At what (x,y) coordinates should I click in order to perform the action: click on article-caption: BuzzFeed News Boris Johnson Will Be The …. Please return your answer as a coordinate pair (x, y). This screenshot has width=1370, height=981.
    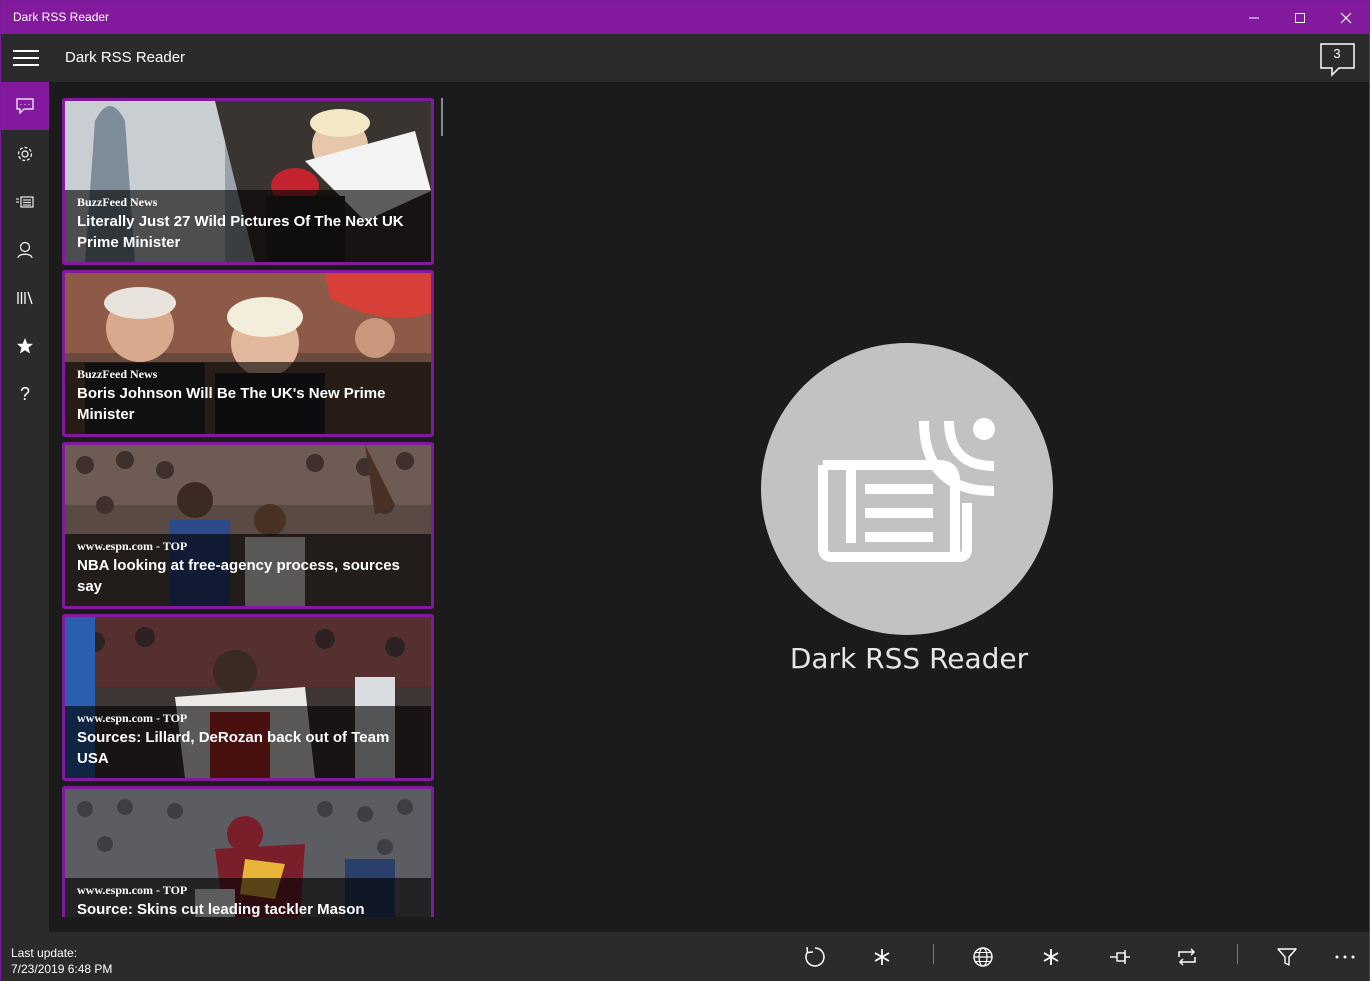
    Looking at the image, I should click on (248, 398).